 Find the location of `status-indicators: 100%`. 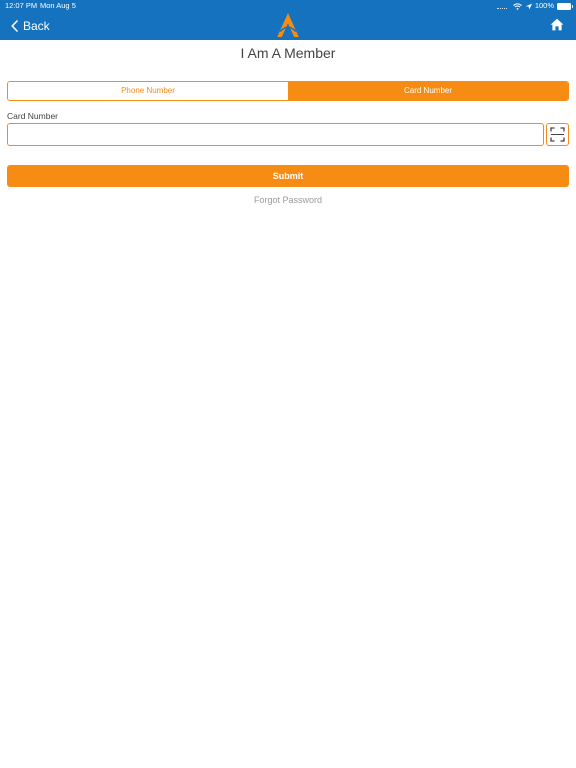

status-indicators: 100% is located at coordinates (534, 6).